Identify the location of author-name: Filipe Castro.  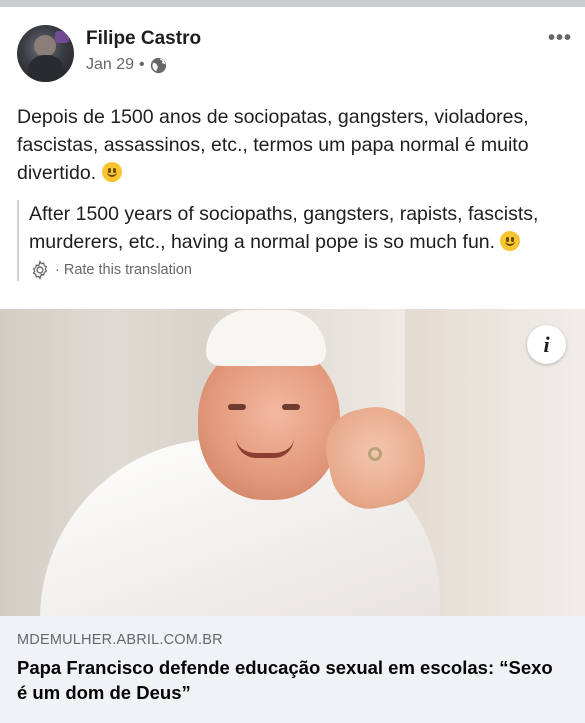
(143, 39).